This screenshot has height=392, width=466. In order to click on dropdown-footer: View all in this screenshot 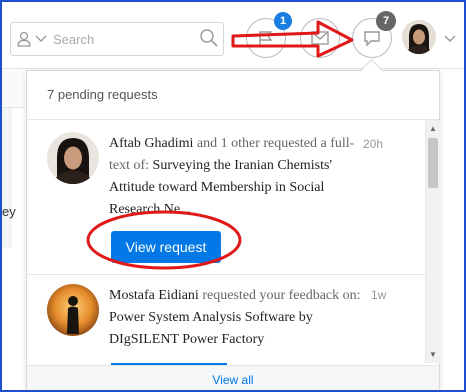, I will do `click(233, 378)`.